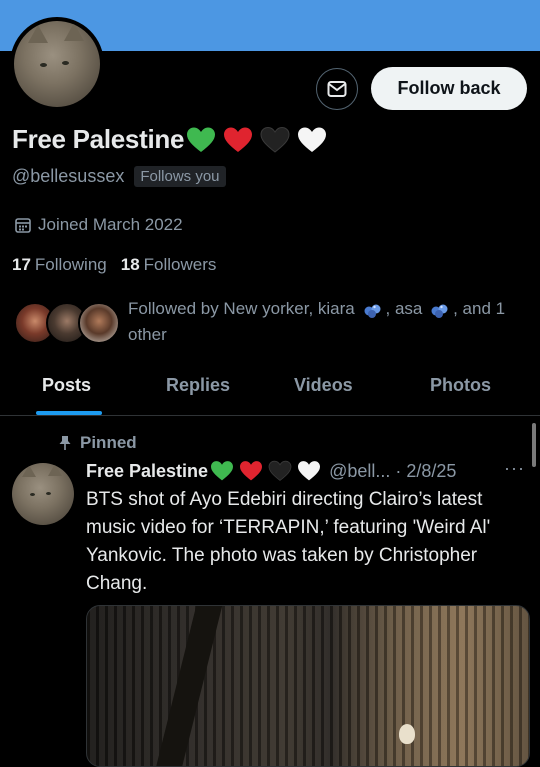  What do you see at coordinates (270, 390) in the screenshot?
I see `profile-tabs: Posts Replies Videos Photos` at bounding box center [270, 390].